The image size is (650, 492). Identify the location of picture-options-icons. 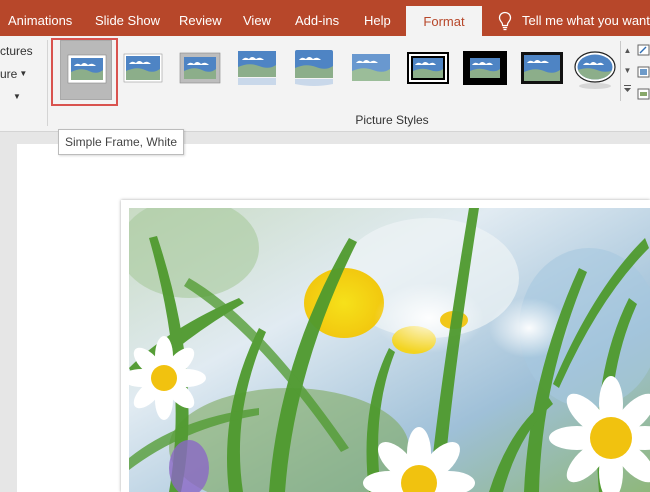
(643, 76).